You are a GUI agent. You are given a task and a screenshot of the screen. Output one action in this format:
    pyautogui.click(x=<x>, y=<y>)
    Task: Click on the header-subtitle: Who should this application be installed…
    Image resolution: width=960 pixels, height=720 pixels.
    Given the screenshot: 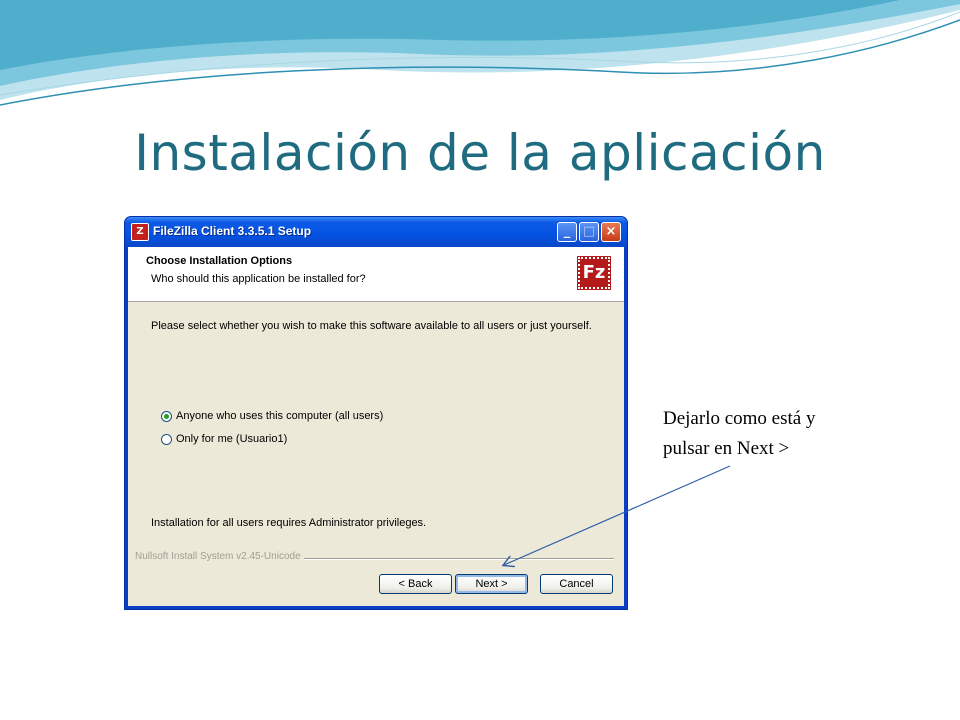 What is the action you would take?
    pyautogui.click(x=258, y=279)
    